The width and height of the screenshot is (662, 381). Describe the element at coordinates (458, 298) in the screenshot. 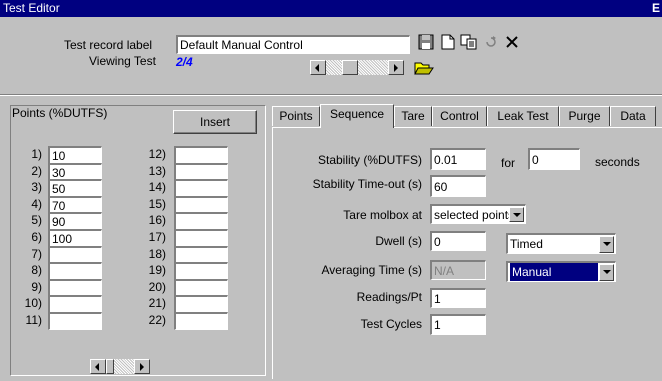

I see `readings-input: 1` at that location.